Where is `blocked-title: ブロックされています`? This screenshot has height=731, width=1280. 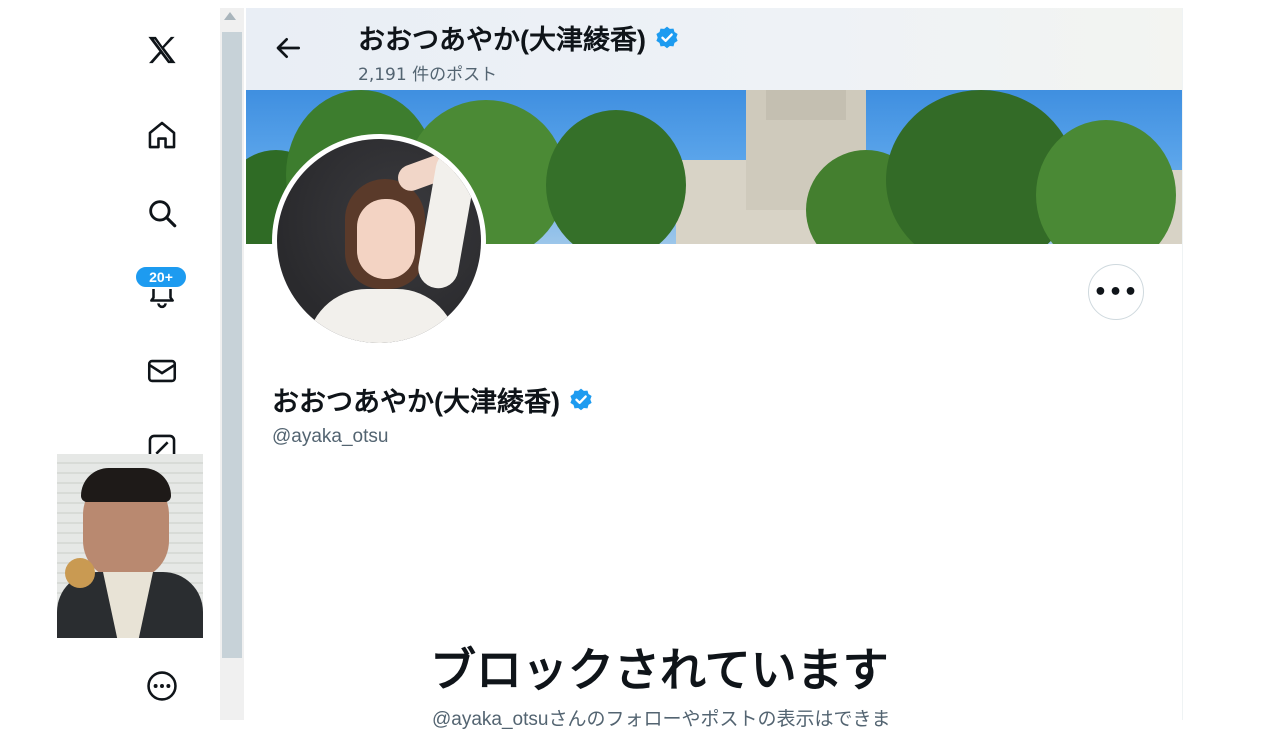 blocked-title: ブロックされています is located at coordinates (659, 670).